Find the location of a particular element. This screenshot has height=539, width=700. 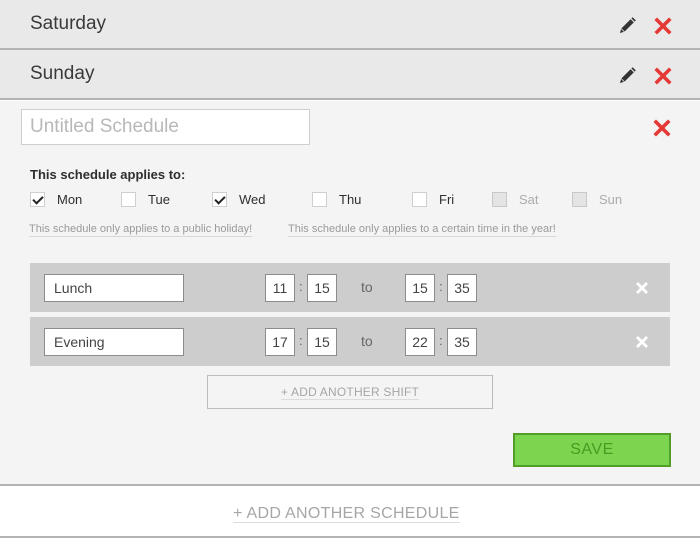

day-checkbox-tue: Tue is located at coordinates (145, 199).